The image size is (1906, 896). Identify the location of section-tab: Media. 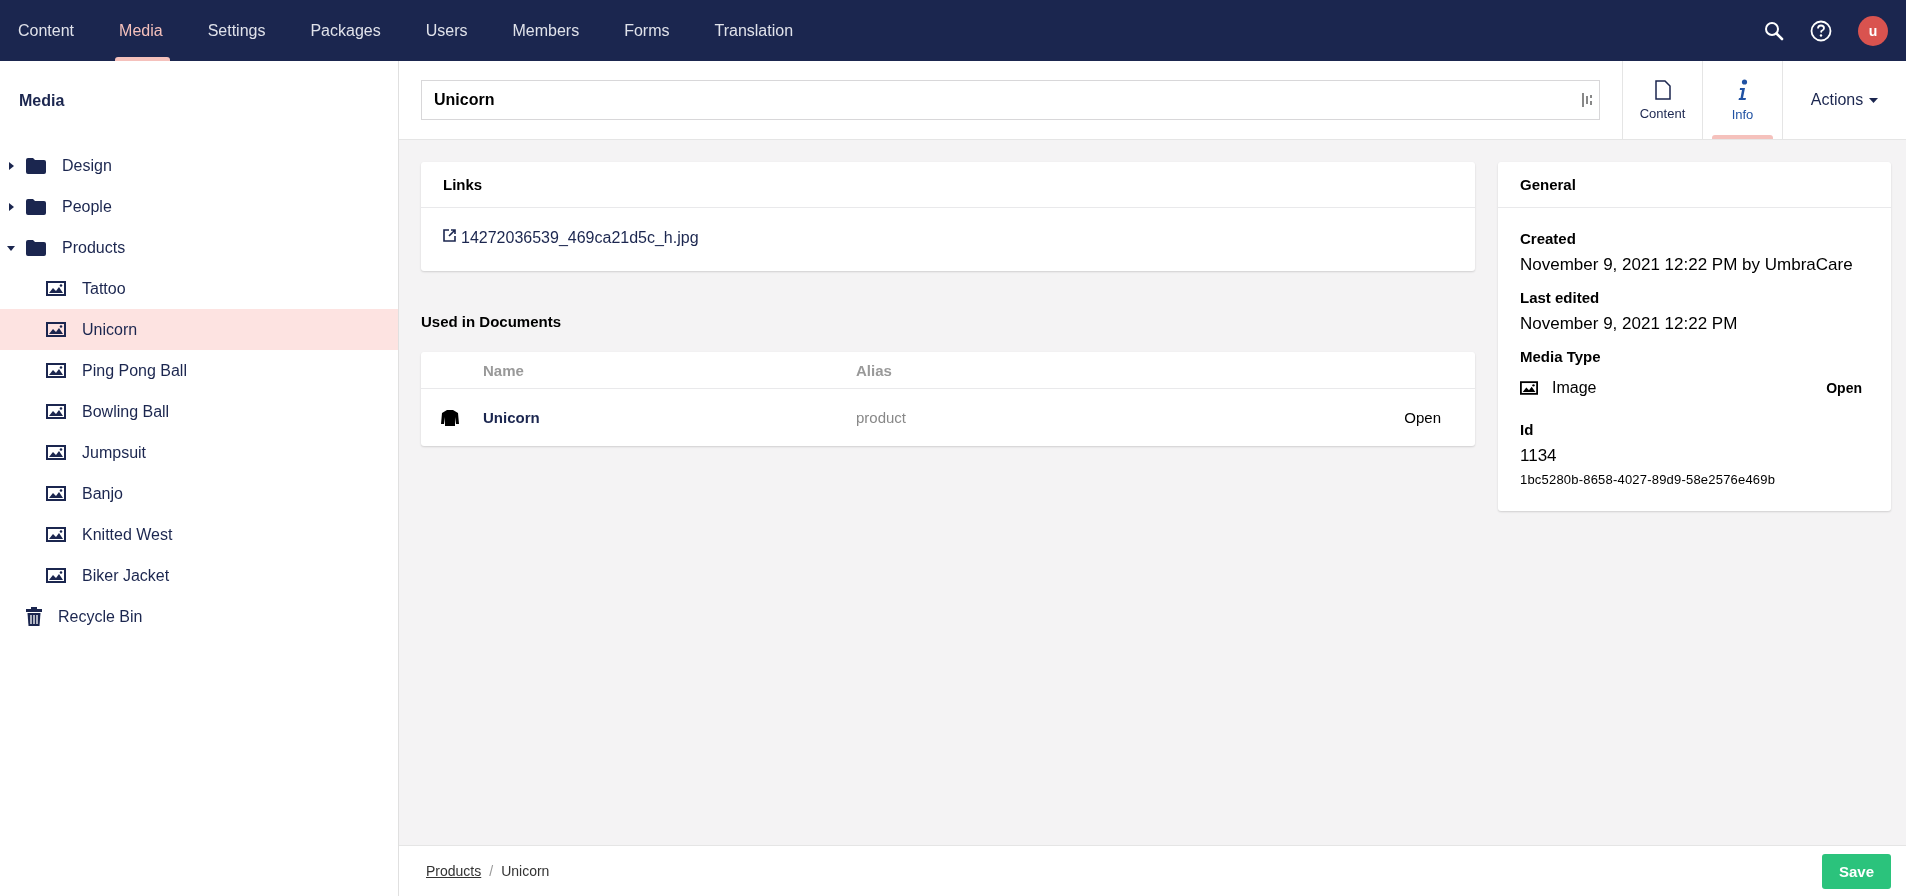
(144, 30).